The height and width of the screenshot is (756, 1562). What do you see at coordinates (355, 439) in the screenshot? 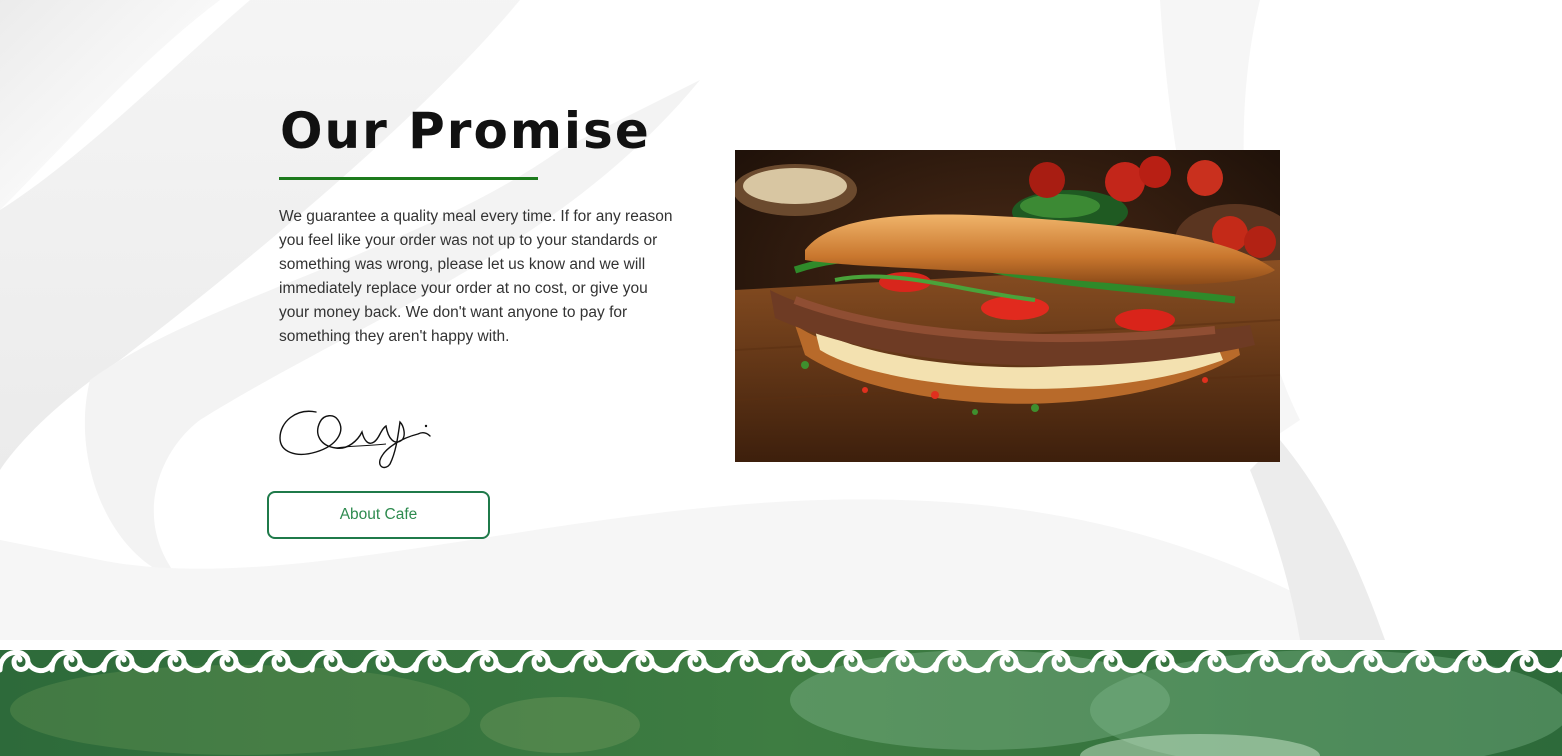
I see `signature-image` at bounding box center [355, 439].